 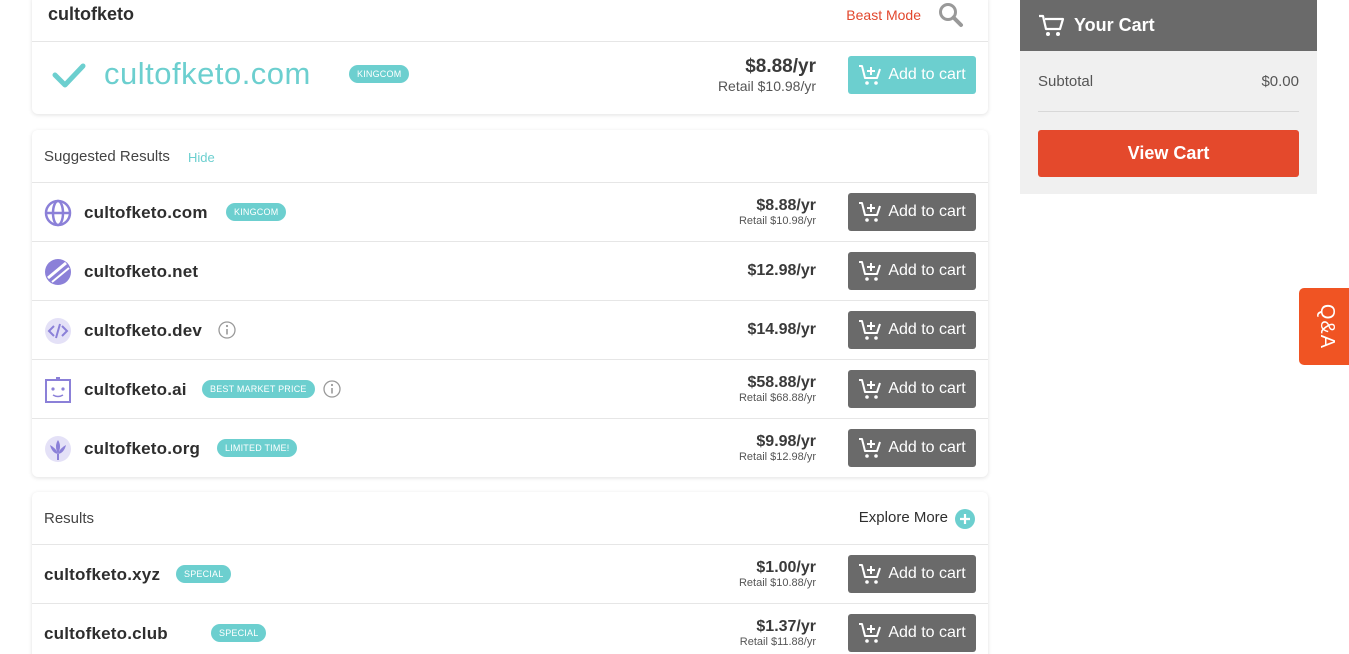 What do you see at coordinates (510, 156) in the screenshot?
I see `suggested-header: Suggested Results Hide` at bounding box center [510, 156].